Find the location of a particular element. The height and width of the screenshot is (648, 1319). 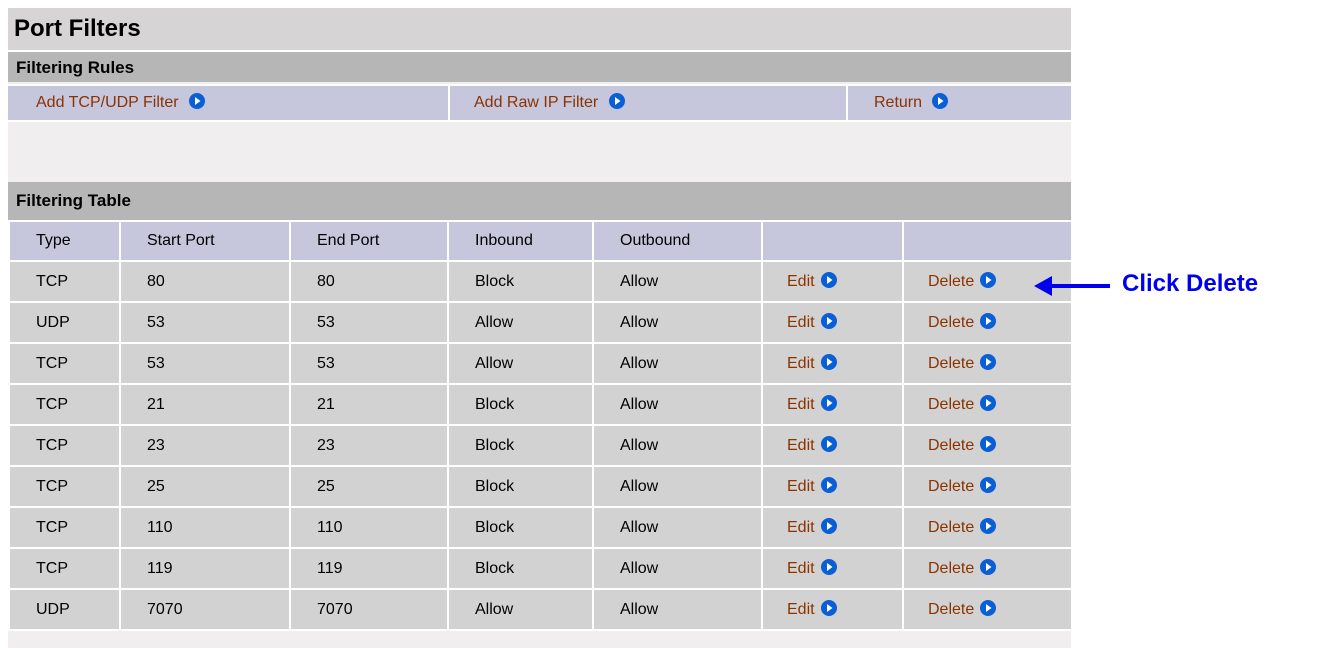

column-header is located at coordinates (987, 241).